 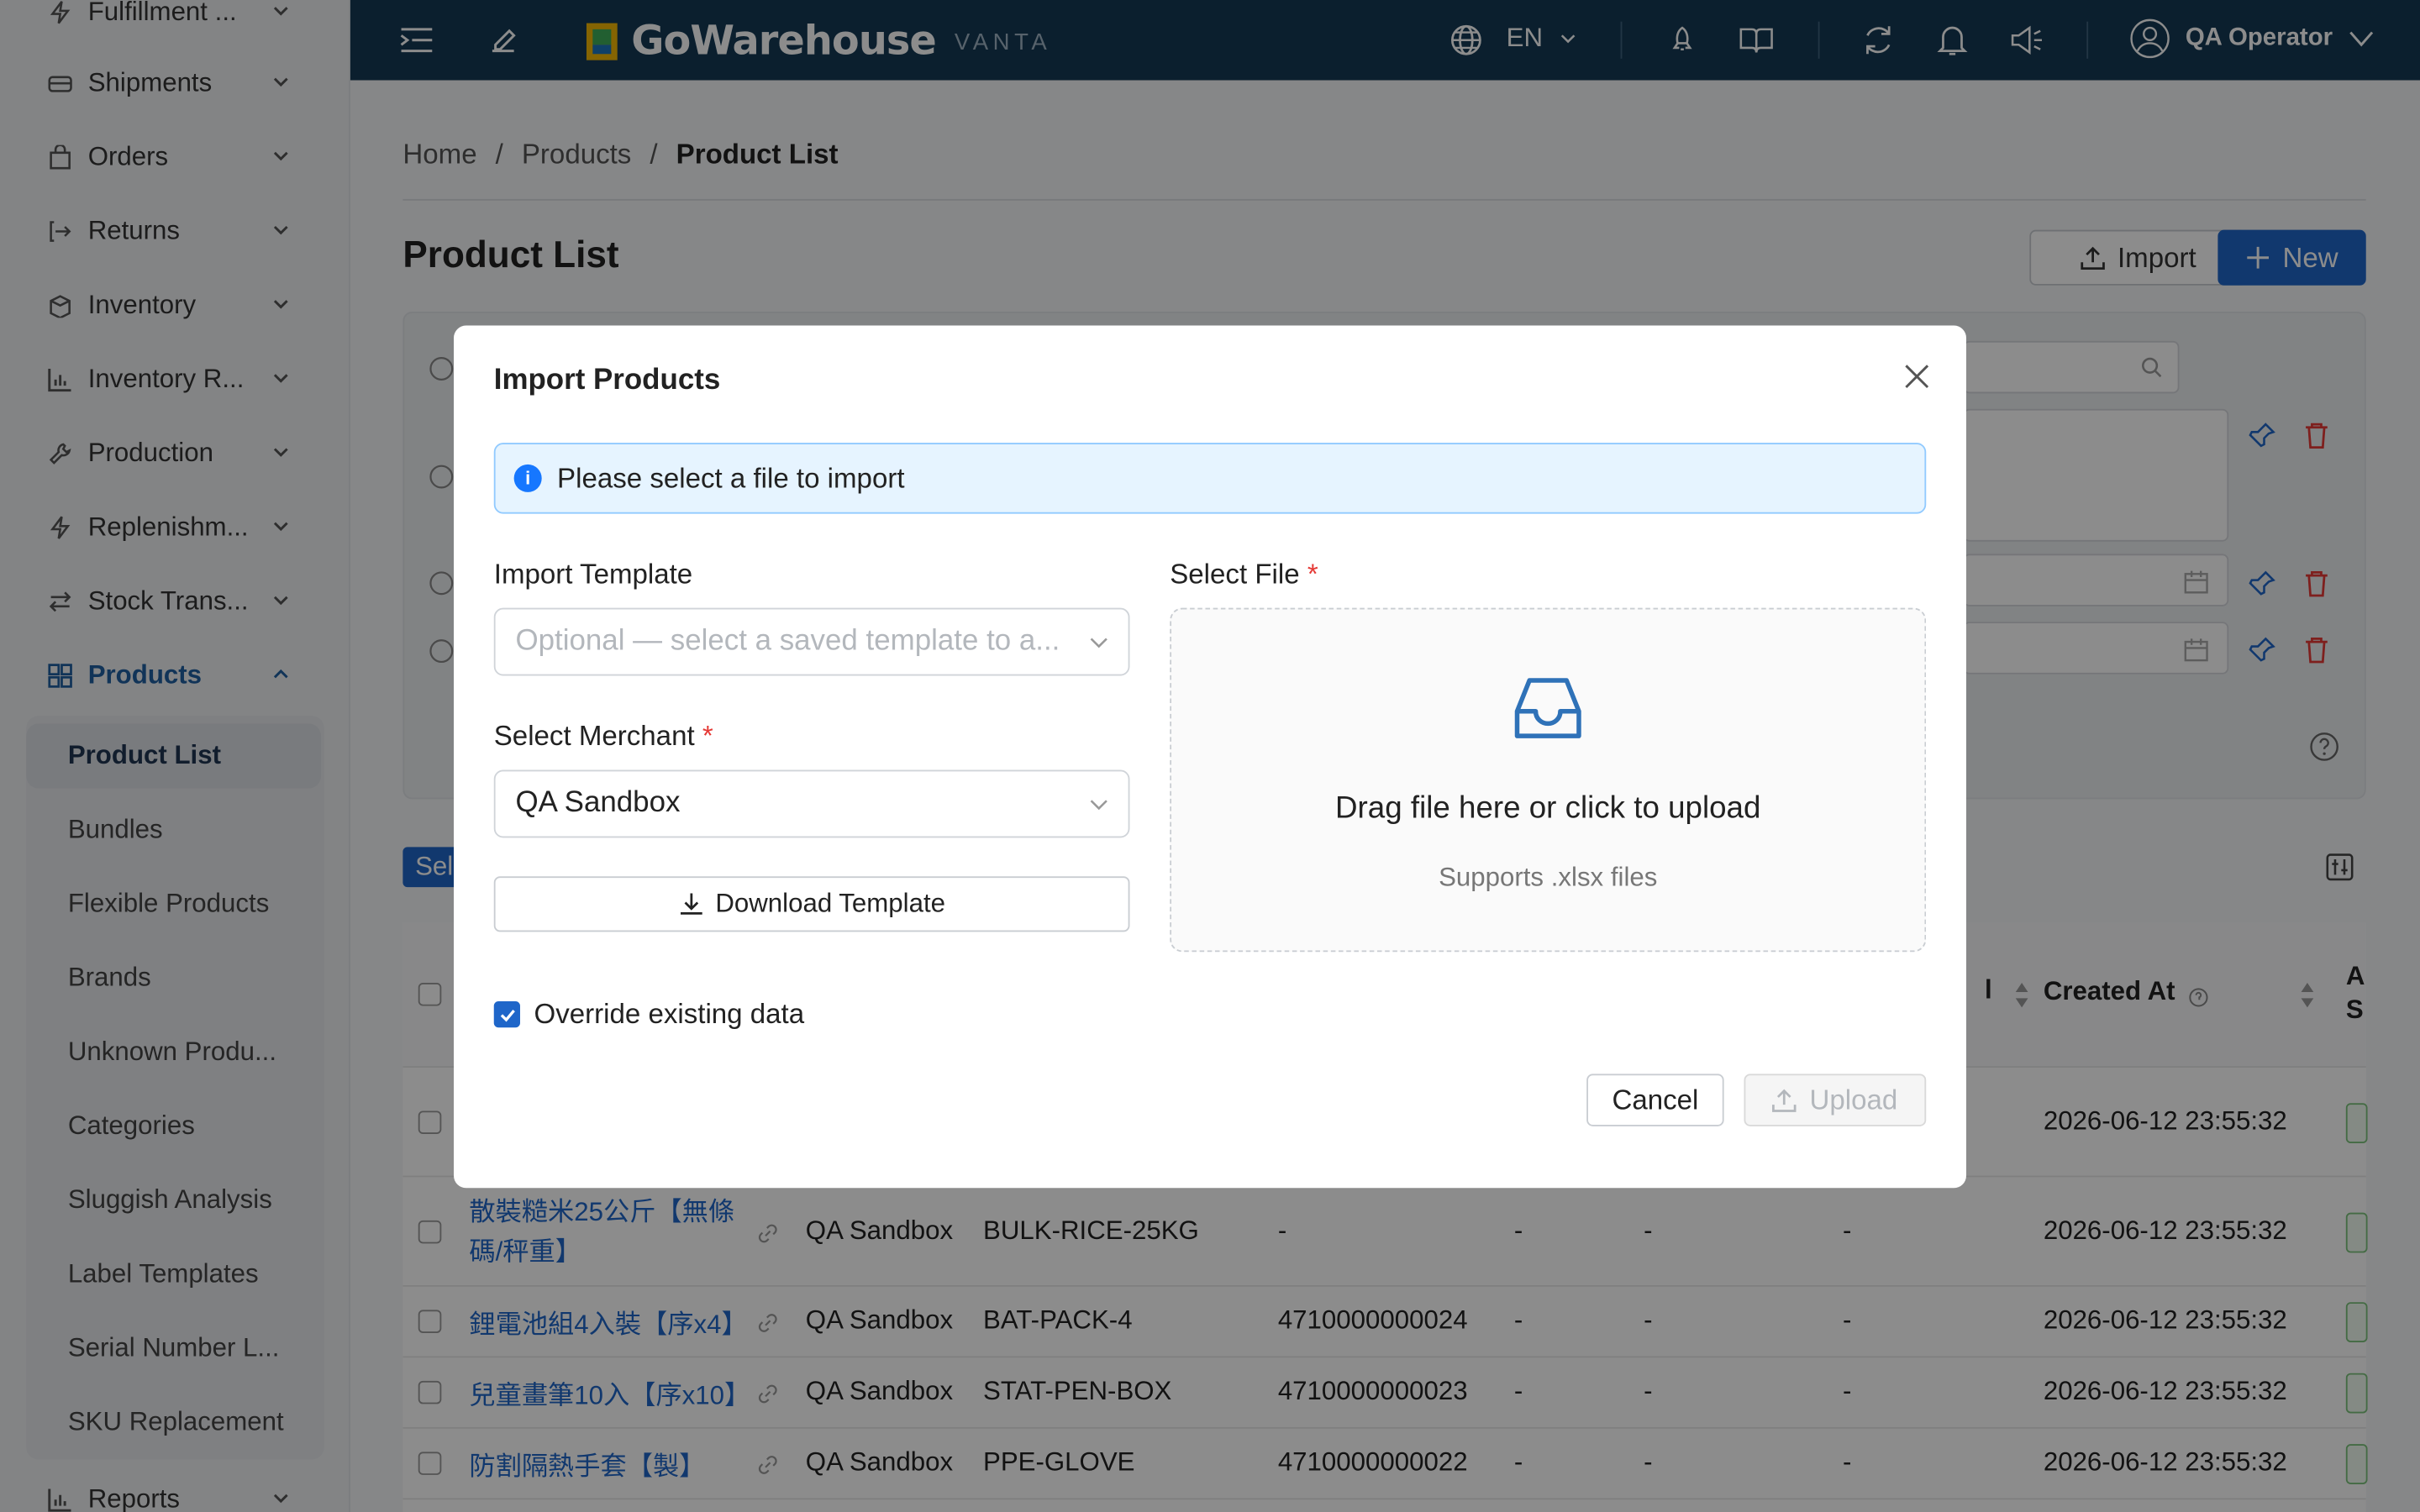 I want to click on upload-button: Upload, so click(x=1835, y=1100).